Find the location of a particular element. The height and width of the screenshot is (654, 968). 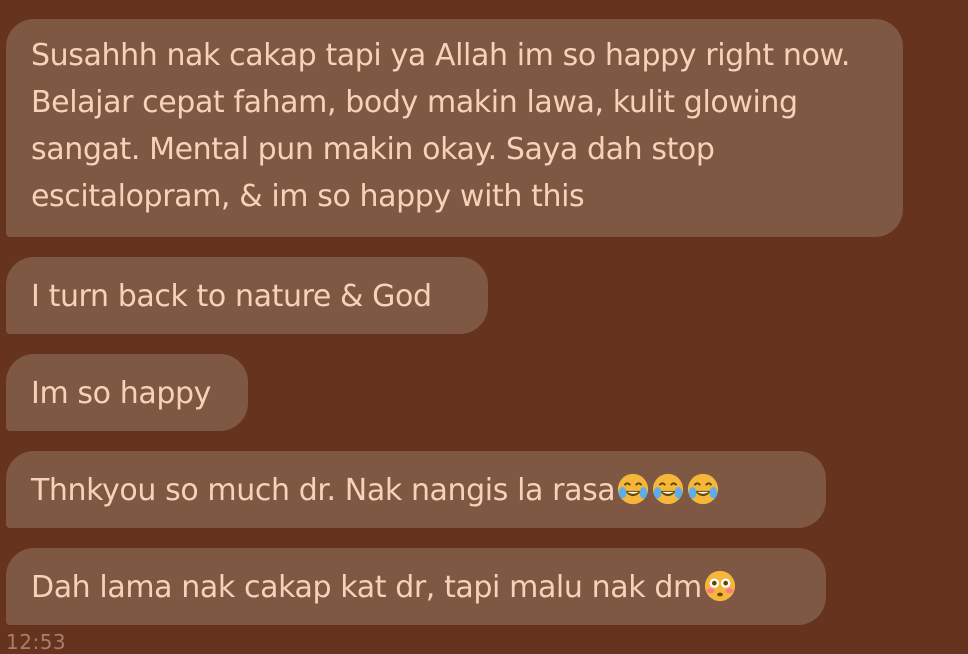

message-text: I turn back to nature & God is located at coordinates (231, 296).